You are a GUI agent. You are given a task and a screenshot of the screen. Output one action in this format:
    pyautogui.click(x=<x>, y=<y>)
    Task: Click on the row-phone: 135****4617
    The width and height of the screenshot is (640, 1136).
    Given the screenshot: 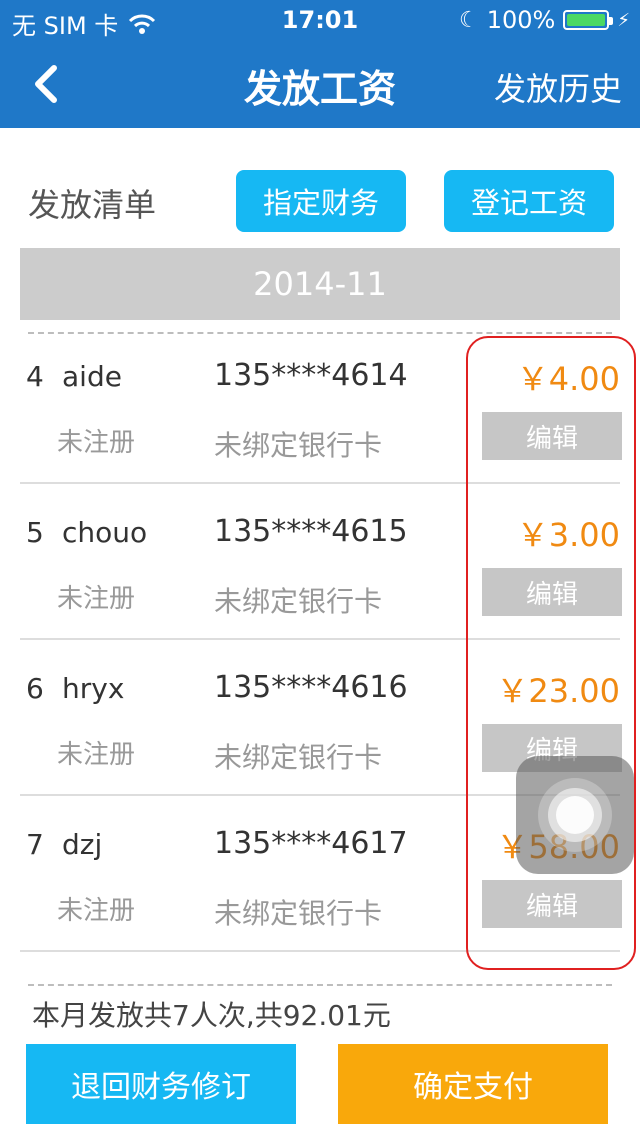 What is the action you would take?
    pyautogui.click(x=311, y=843)
    